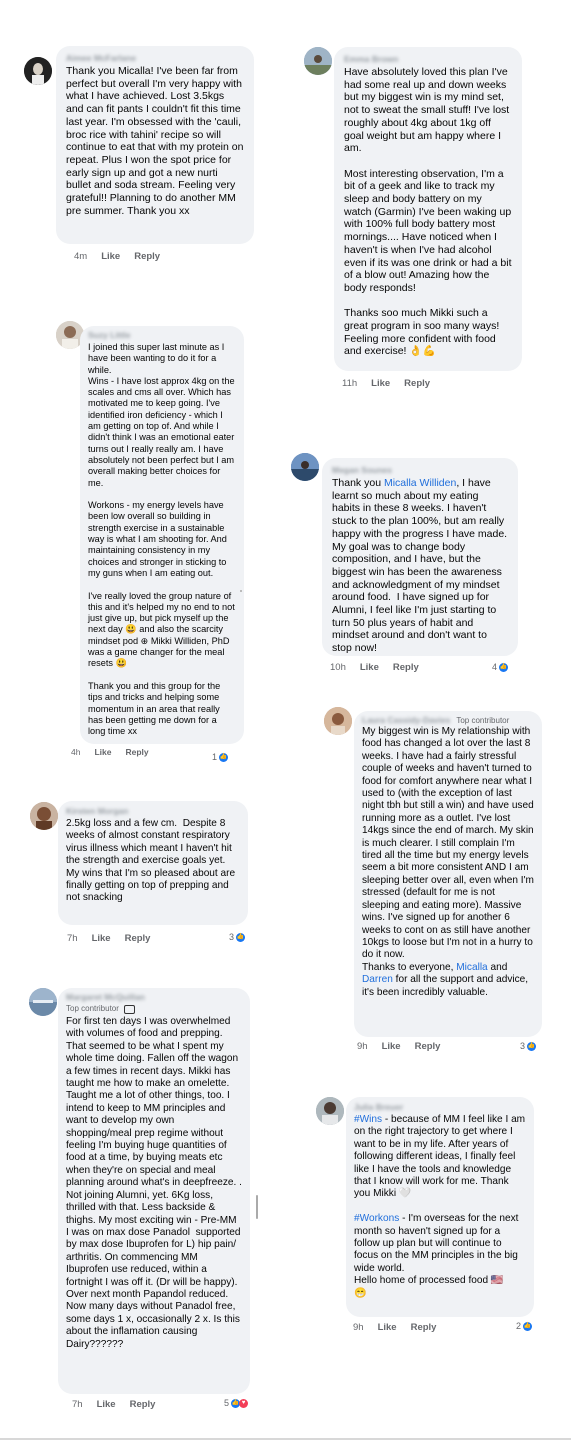 This screenshot has width=571, height=1440. I want to click on heart-icon: ♥, so click(244, 1403).